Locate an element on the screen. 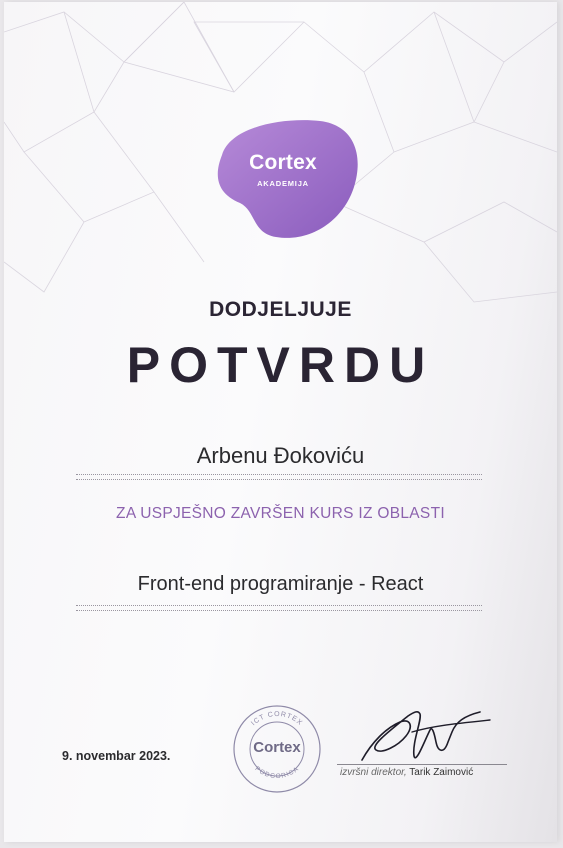  certificate-title: POTVRDU is located at coordinates (280, 365).